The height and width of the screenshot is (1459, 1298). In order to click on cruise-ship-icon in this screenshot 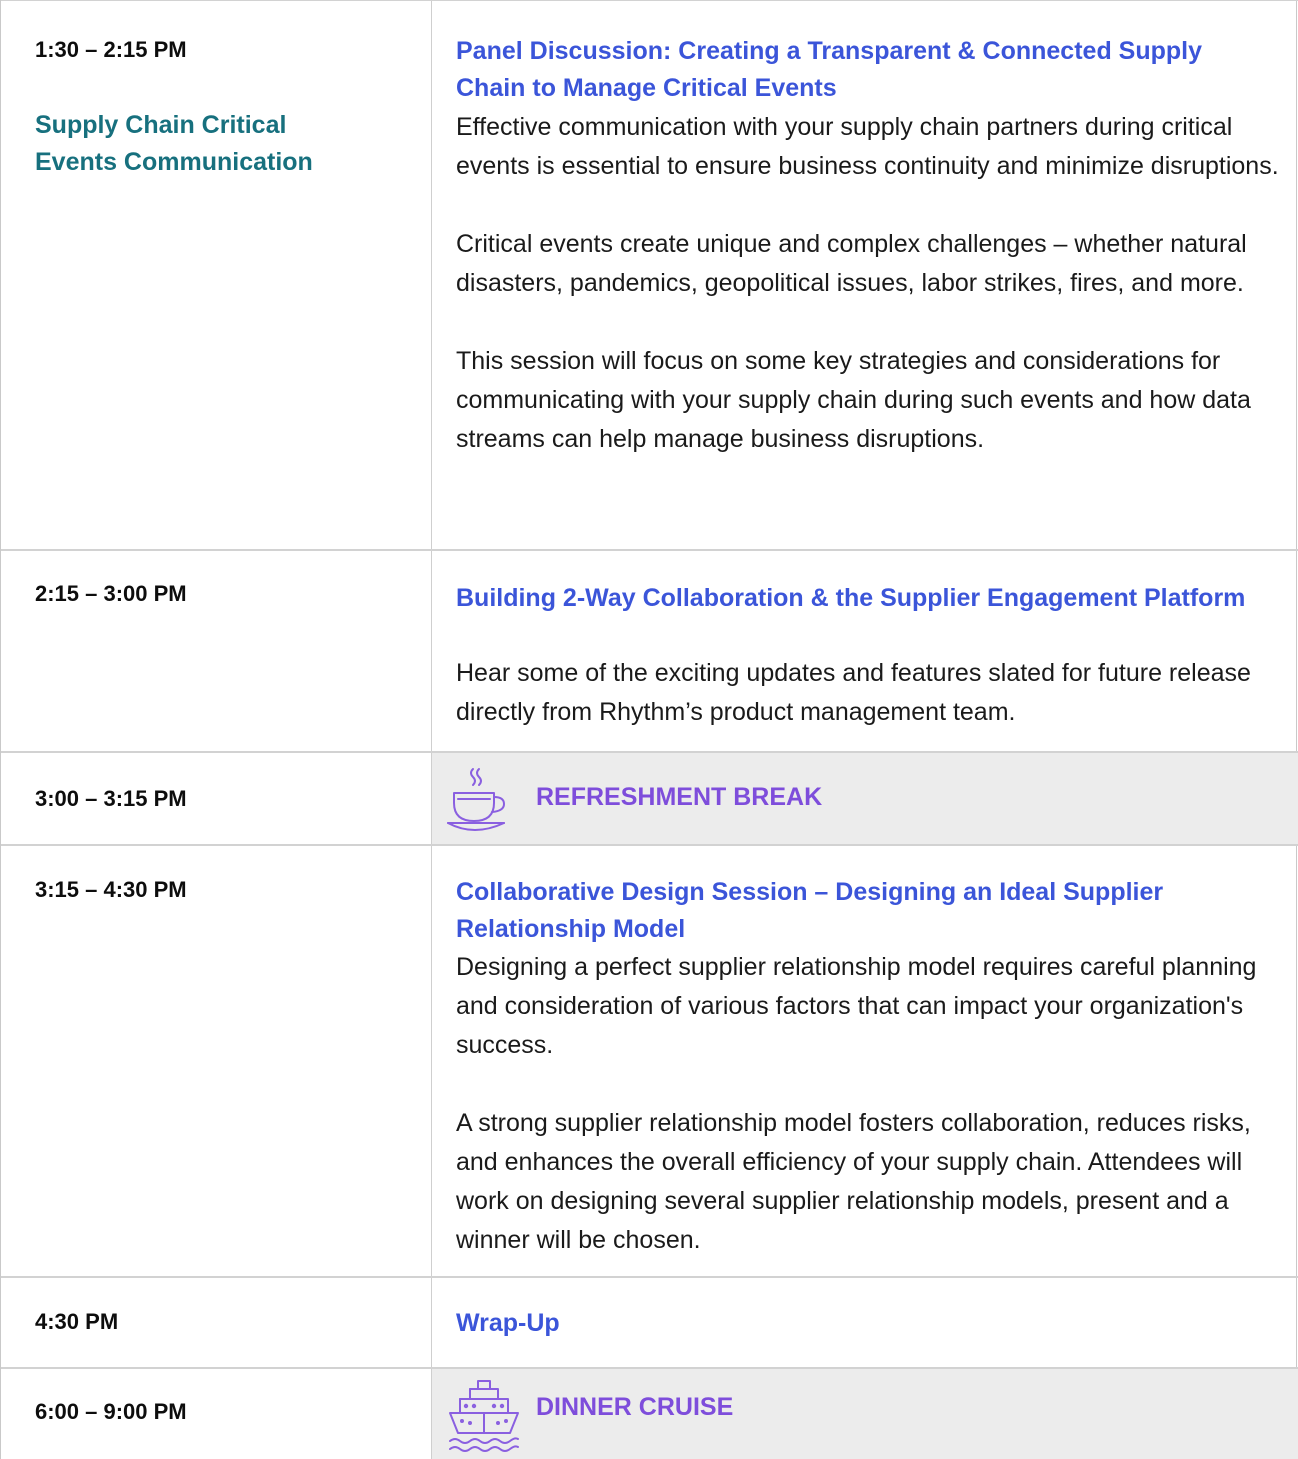, I will do `click(484, 1416)`.